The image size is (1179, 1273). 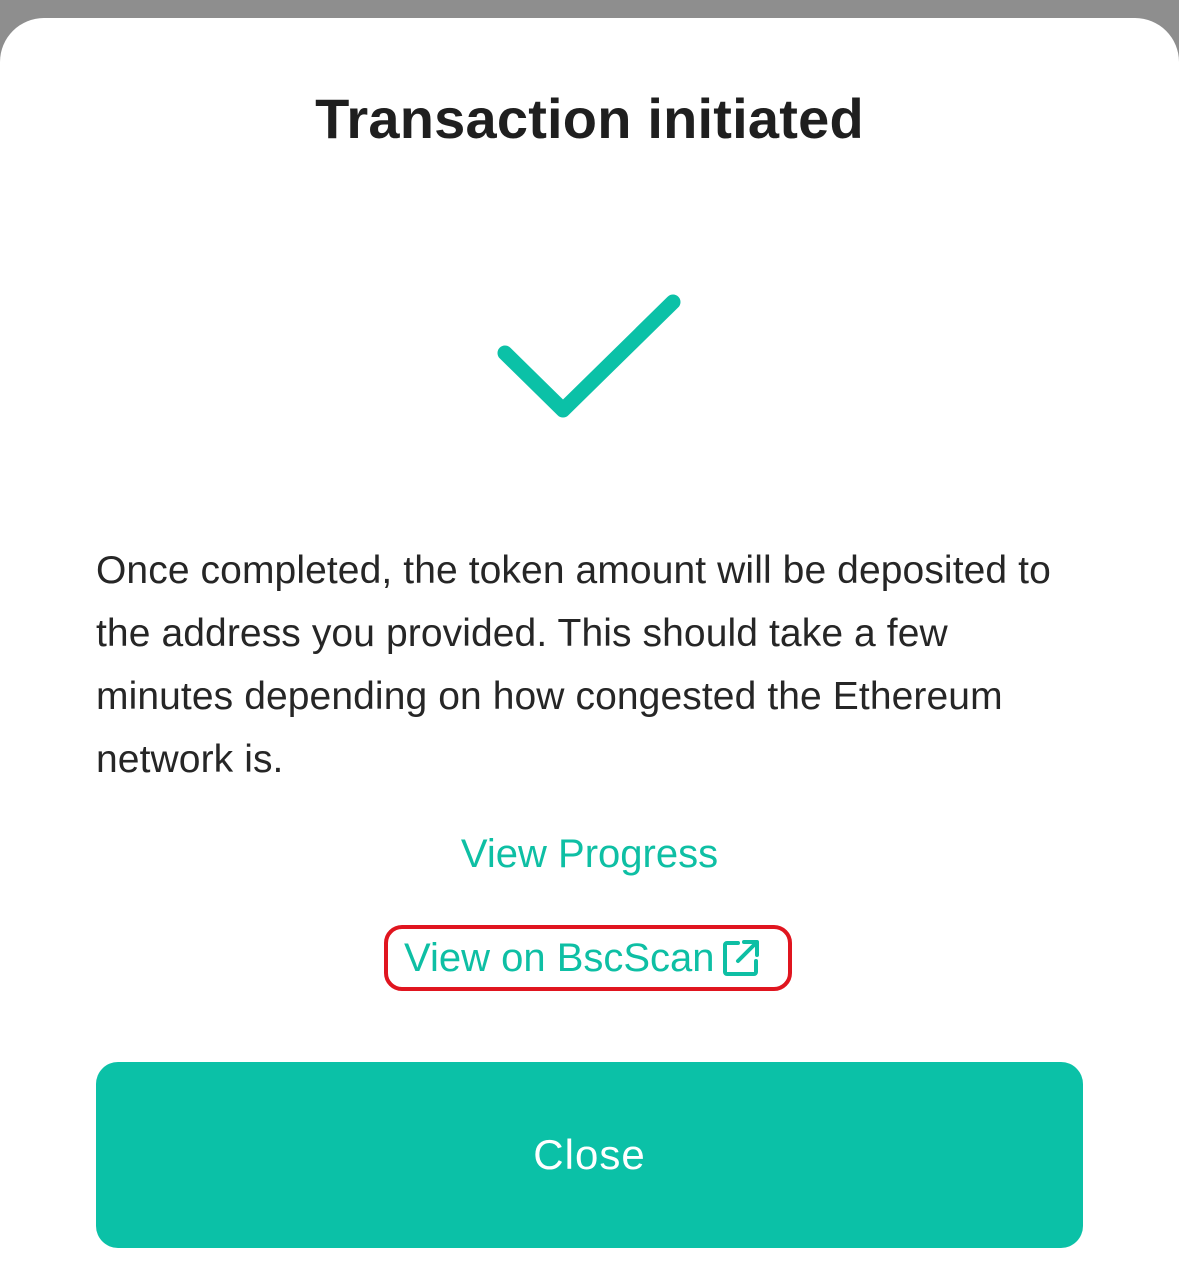 I want to click on view-on-bscscan-label: View on BscScan, so click(x=559, y=957).